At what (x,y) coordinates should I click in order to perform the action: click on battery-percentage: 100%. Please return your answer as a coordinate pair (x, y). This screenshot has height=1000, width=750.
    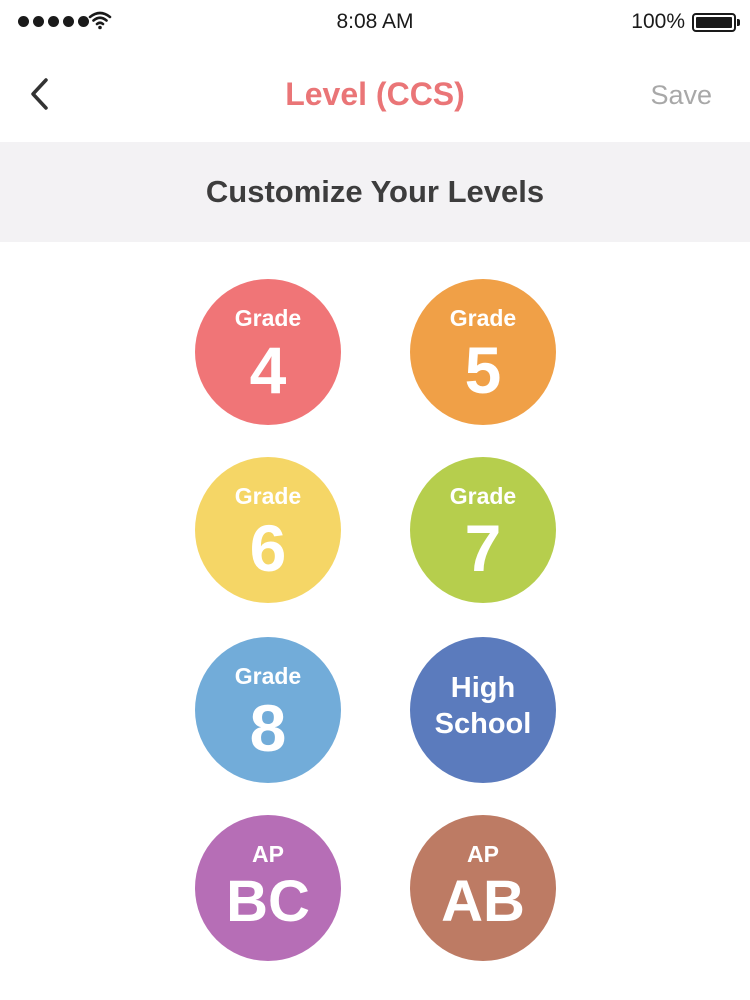
    Looking at the image, I should click on (658, 21).